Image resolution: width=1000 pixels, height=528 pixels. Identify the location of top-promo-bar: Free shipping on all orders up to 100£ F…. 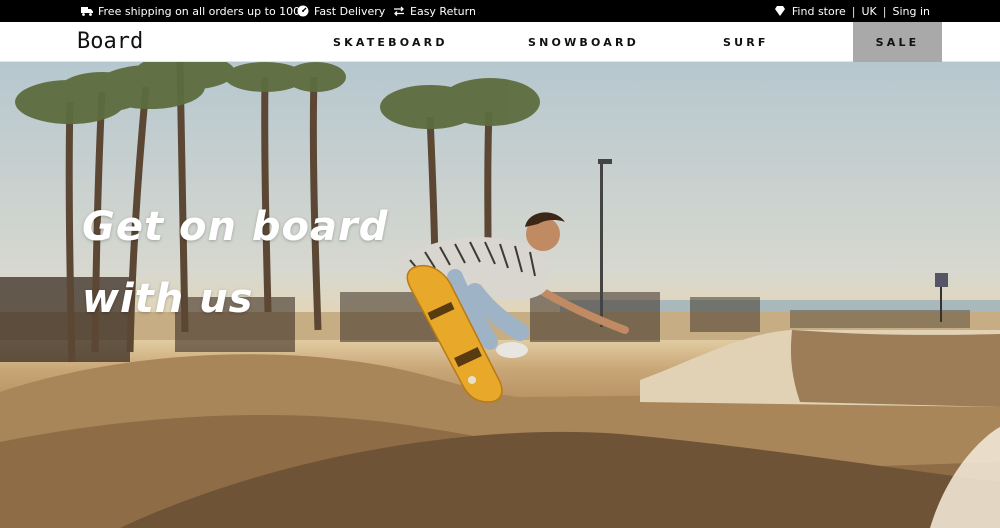
(500, 11).